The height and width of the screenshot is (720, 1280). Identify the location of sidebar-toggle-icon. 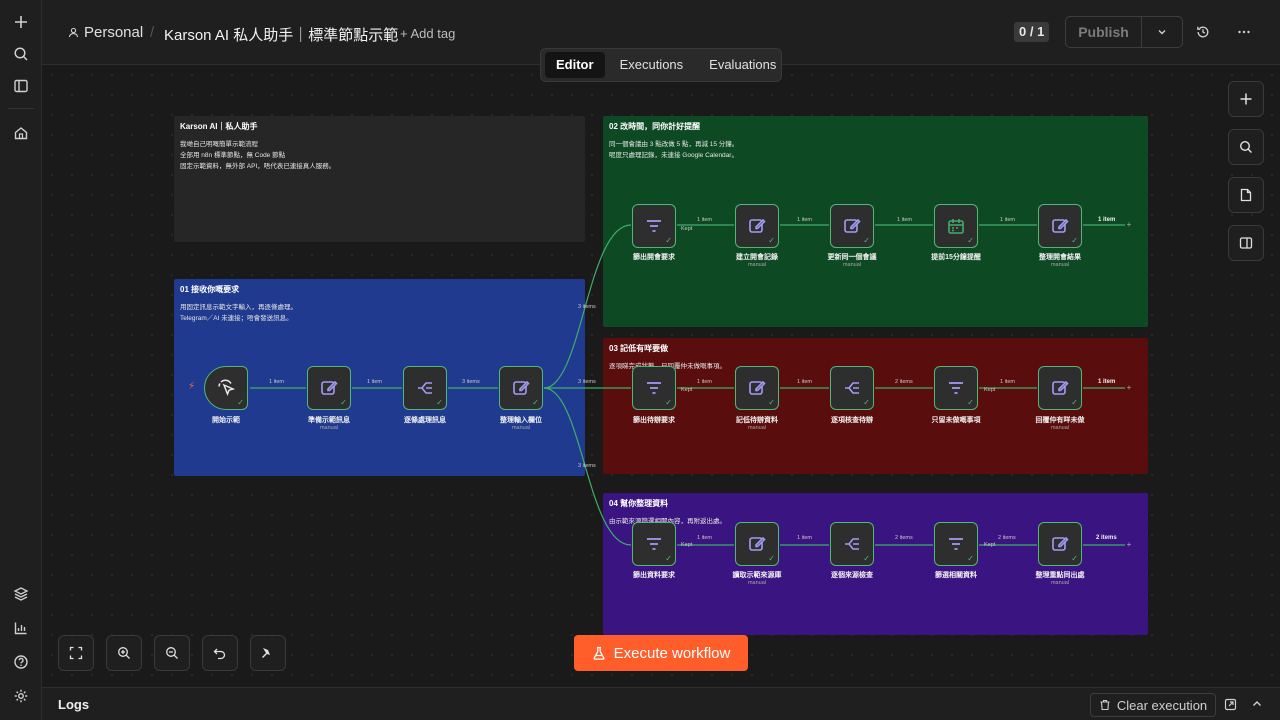
(21, 86).